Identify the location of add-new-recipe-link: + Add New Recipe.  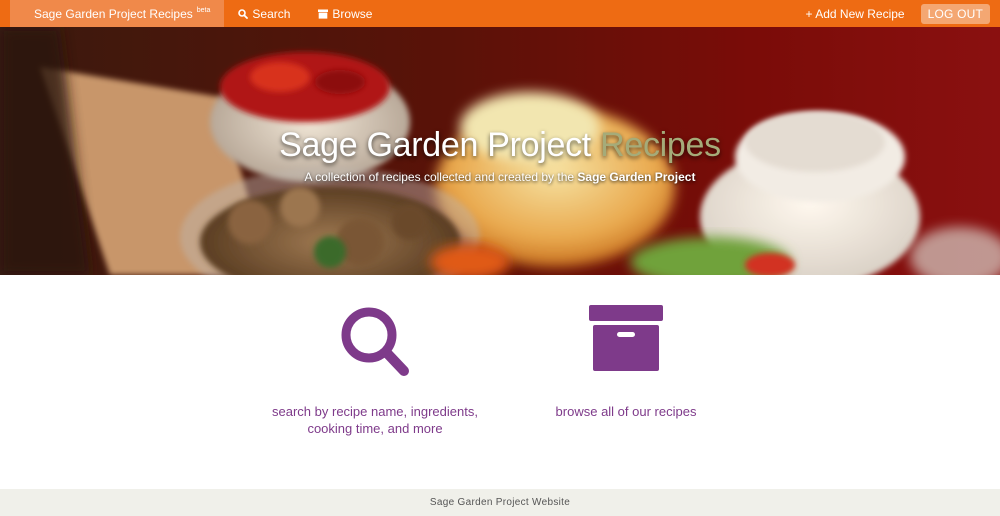
(856, 13).